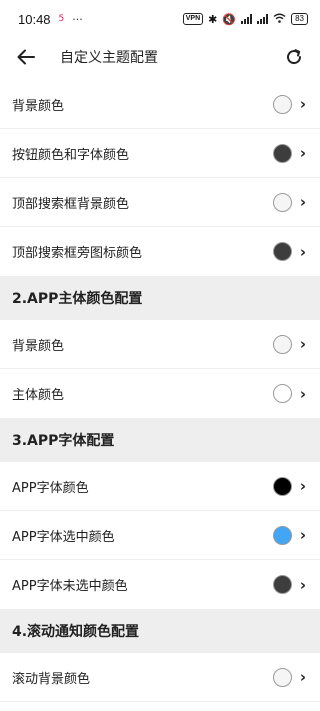 This screenshot has height=711, width=320. What do you see at coordinates (160, 202) in the screenshot?
I see `setting-row-search-bg-color: 顶部搜索框背景颜色 ›` at bounding box center [160, 202].